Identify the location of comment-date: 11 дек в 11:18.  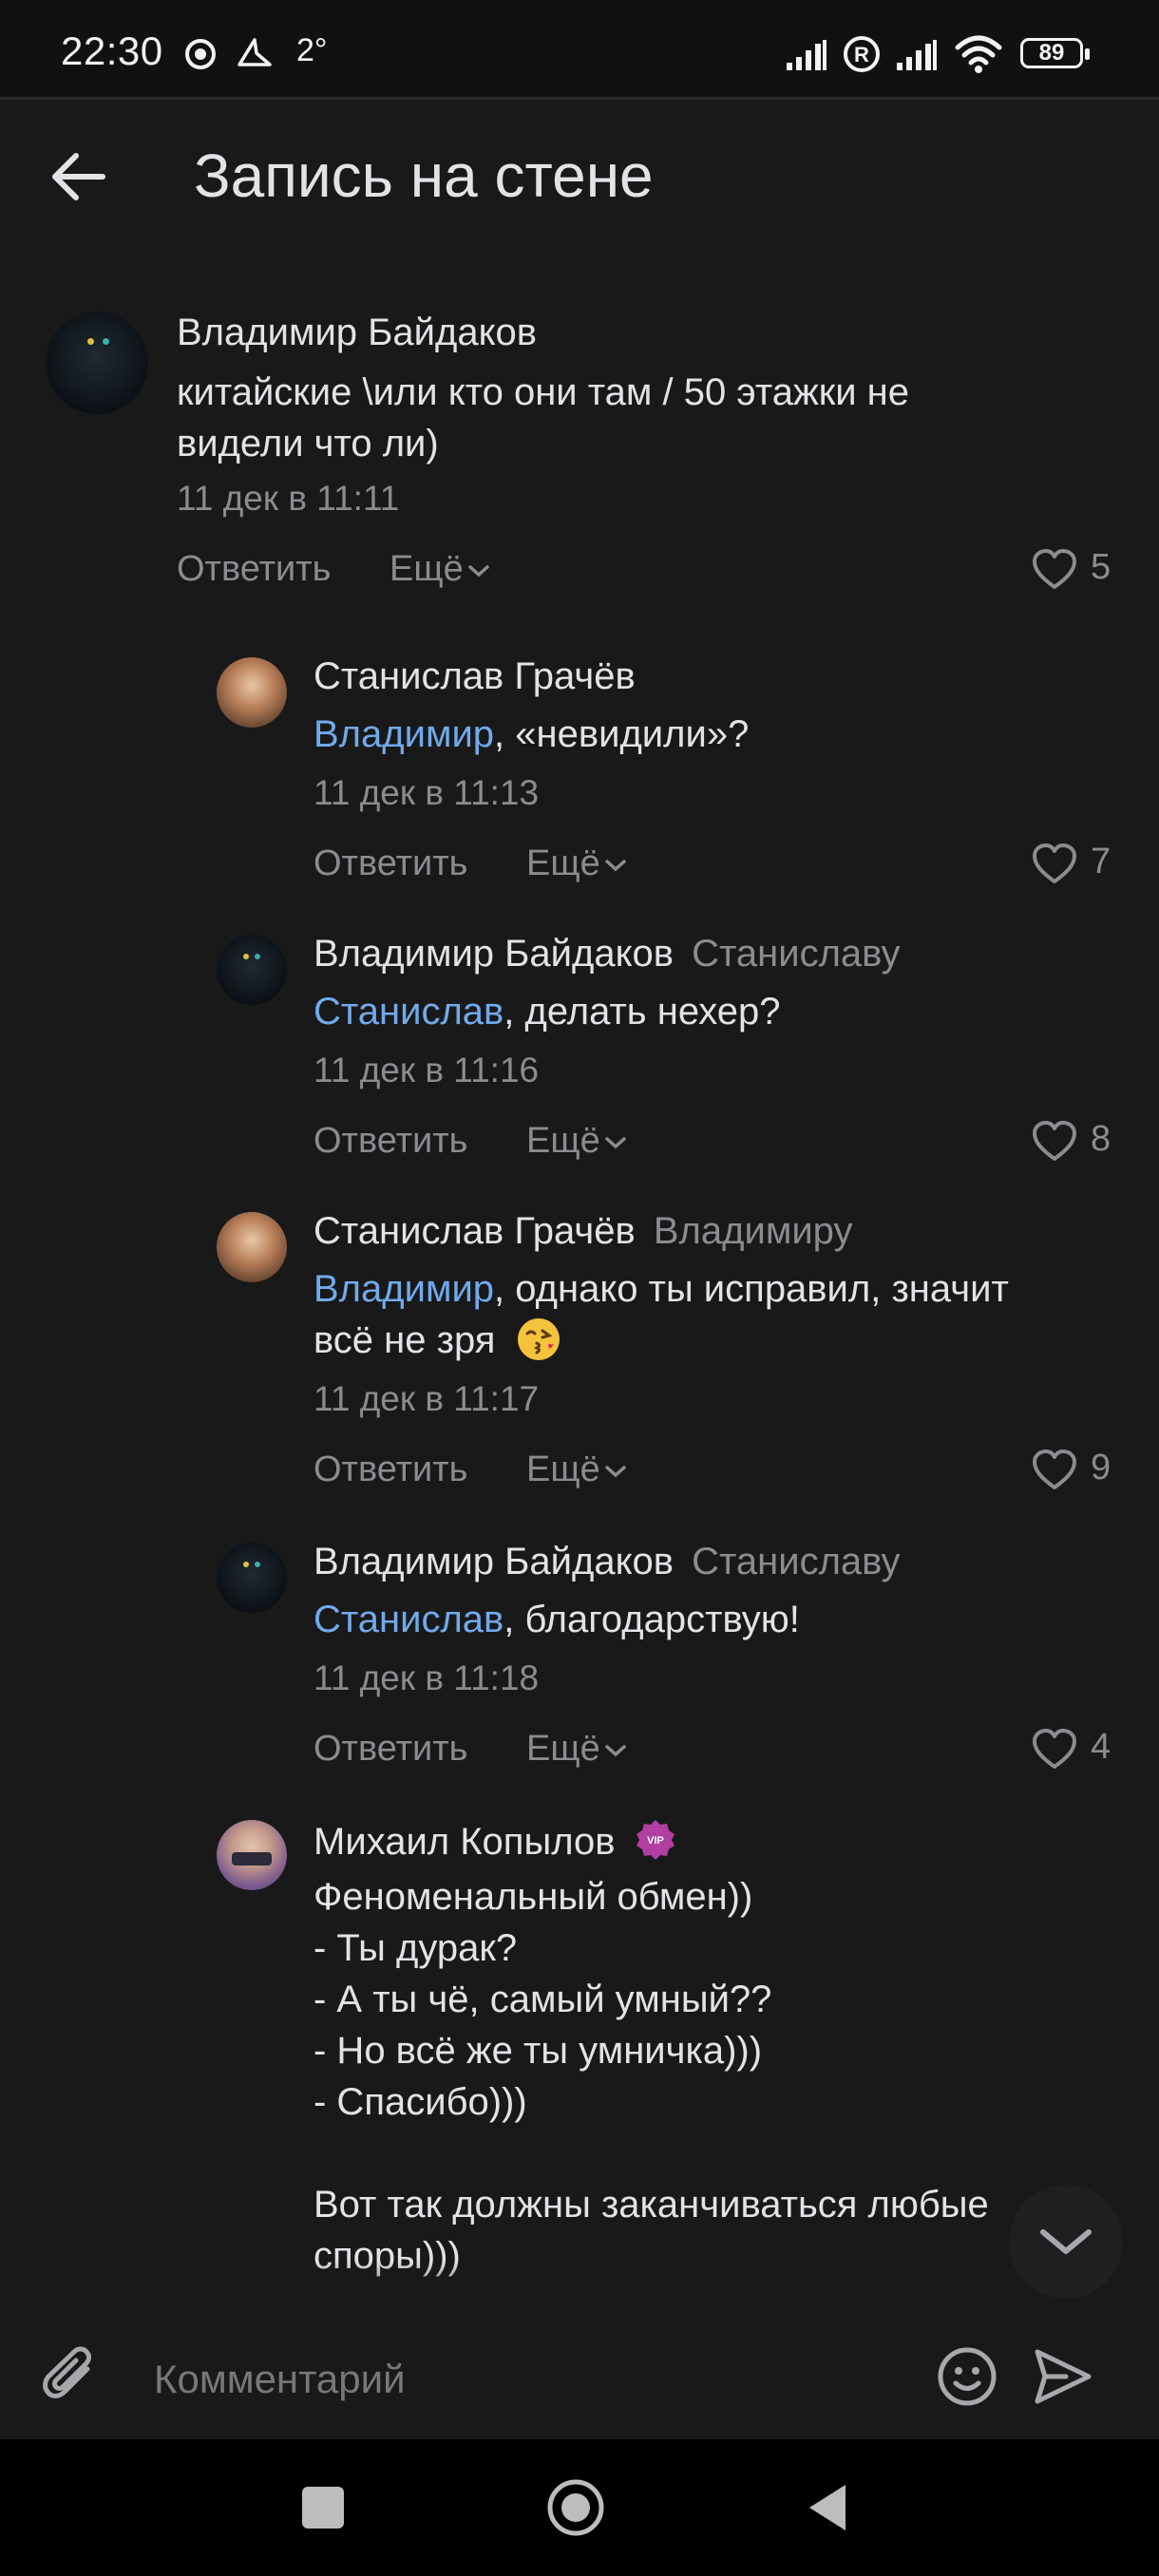
(427, 1677).